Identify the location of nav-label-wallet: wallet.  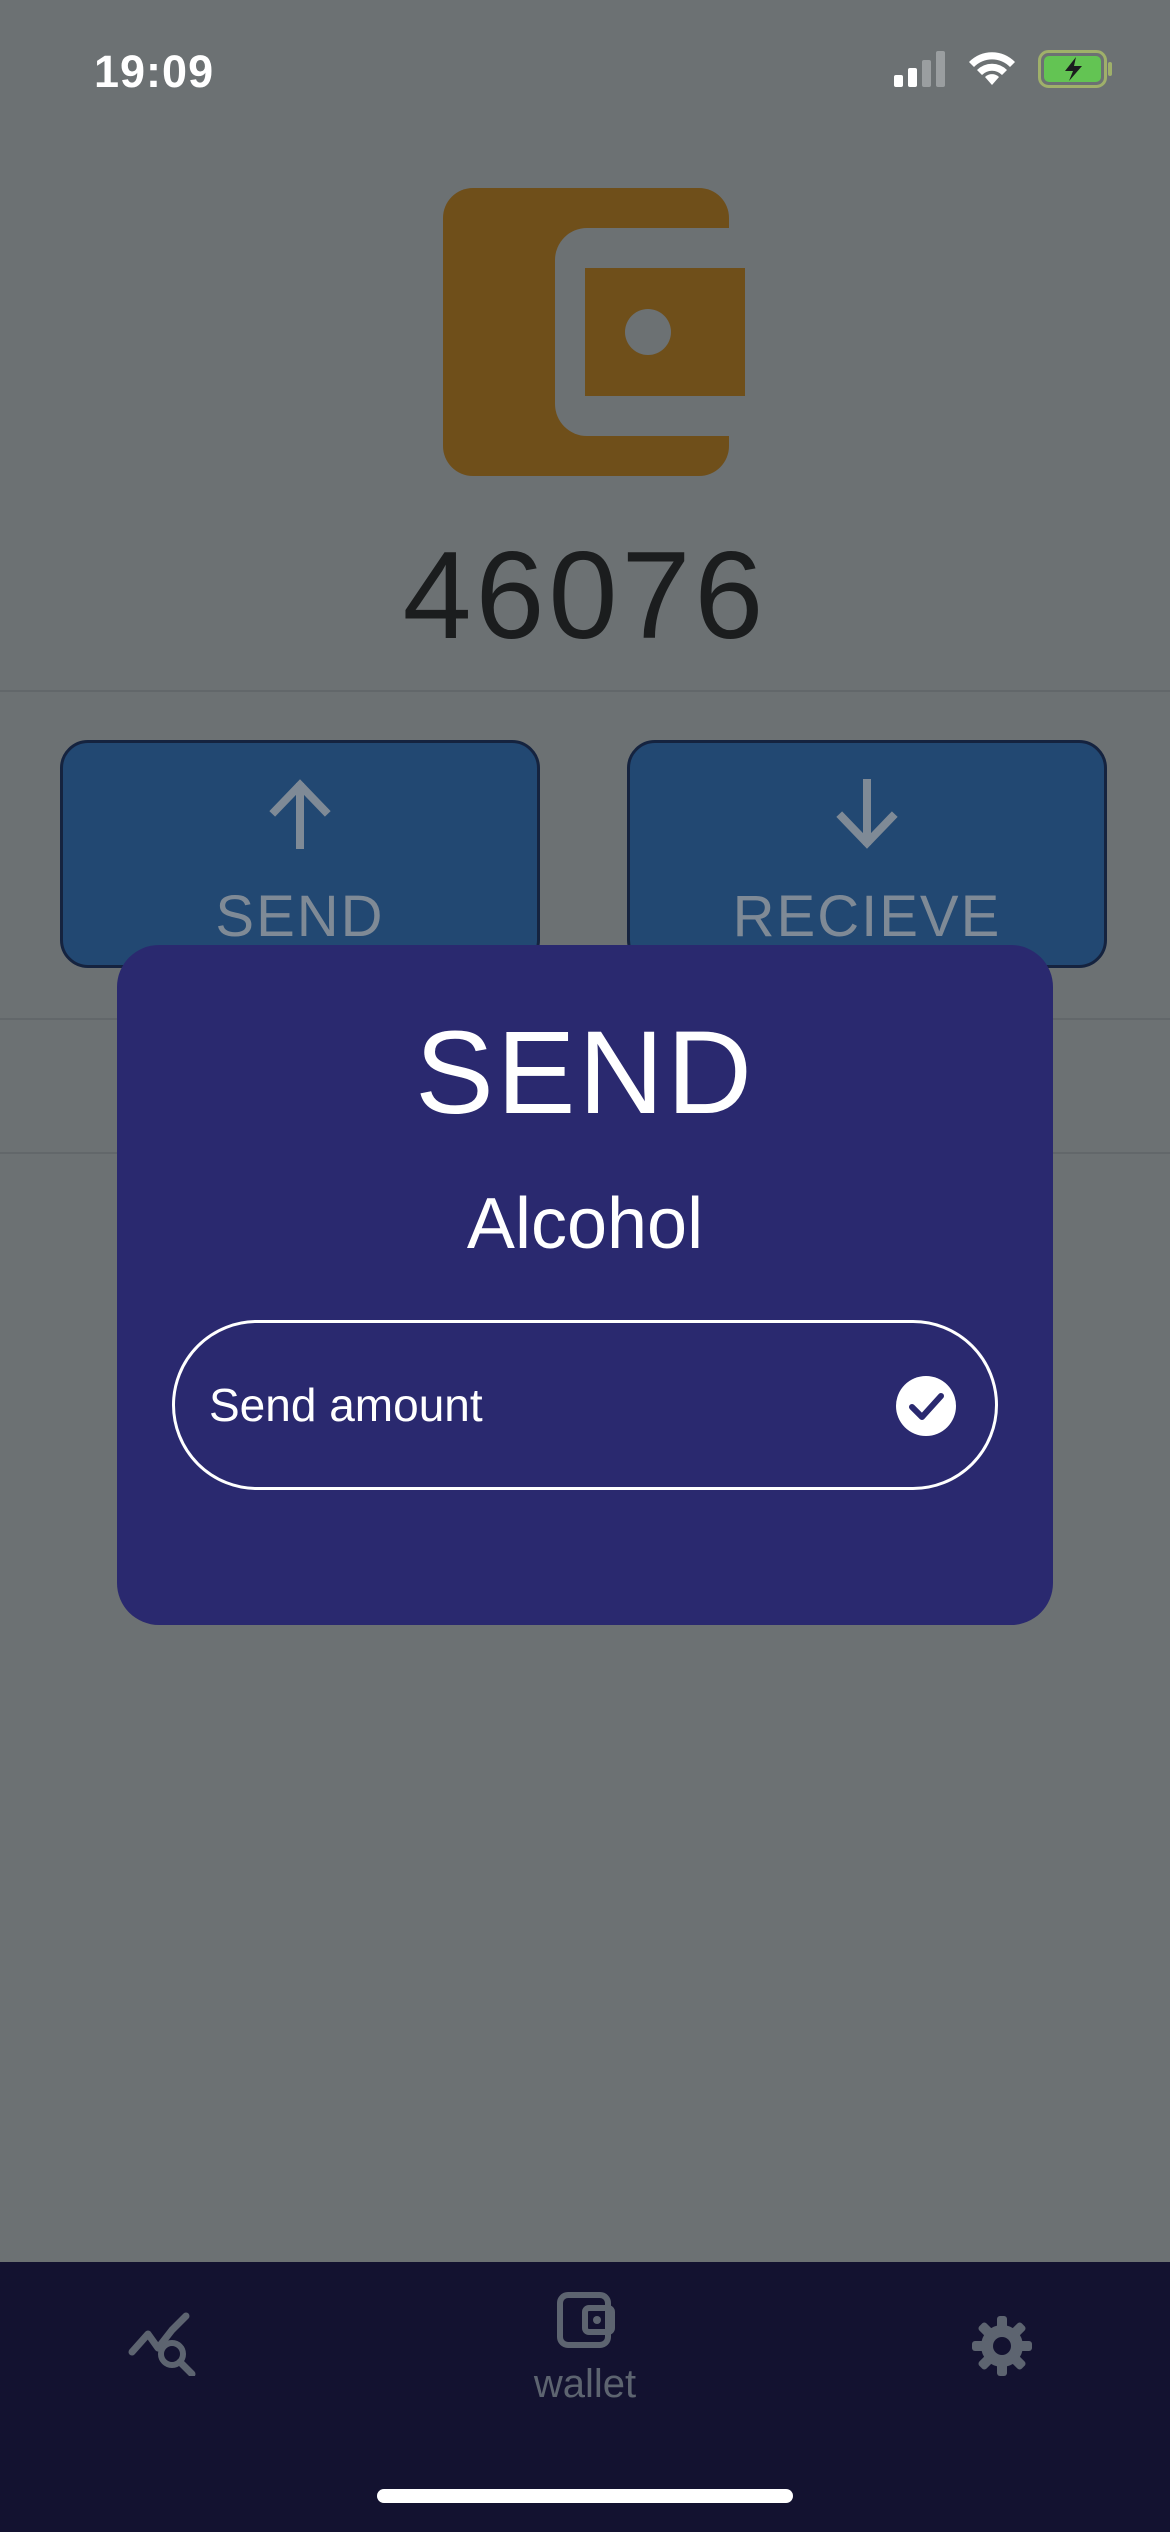
(585, 2384).